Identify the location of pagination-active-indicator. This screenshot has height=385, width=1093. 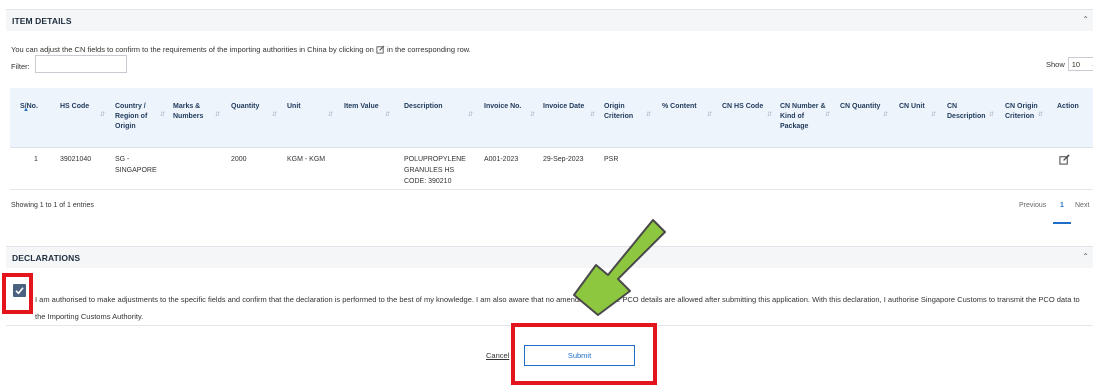
(1062, 223).